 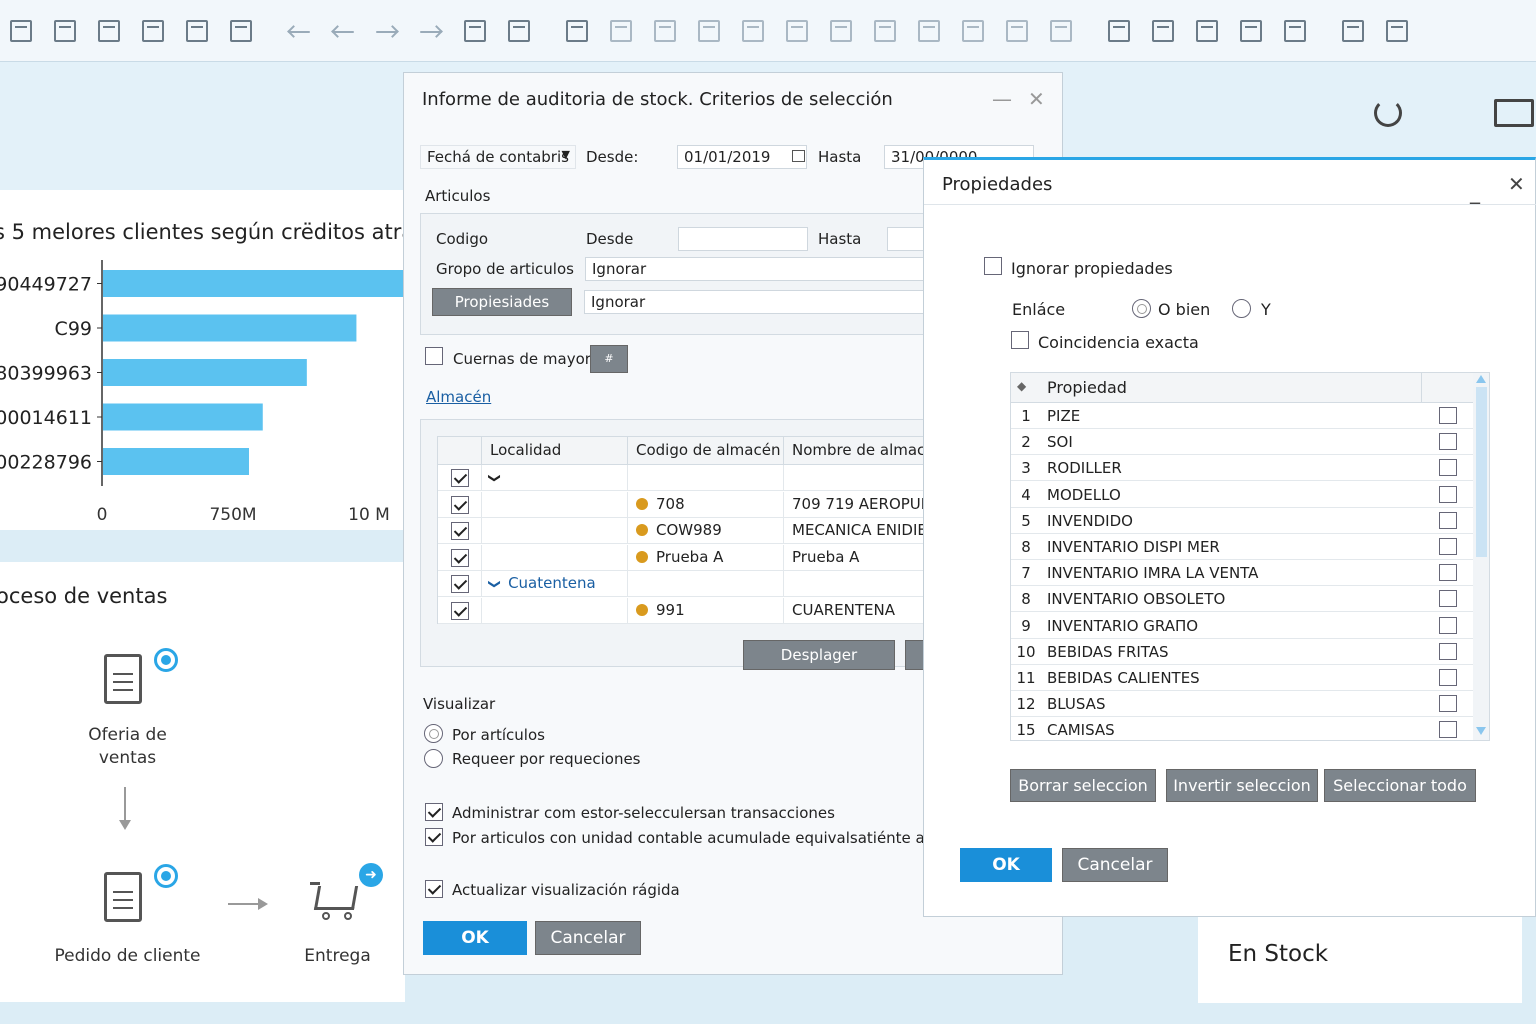 I want to click on mail-icon, so click(x=66, y=31).